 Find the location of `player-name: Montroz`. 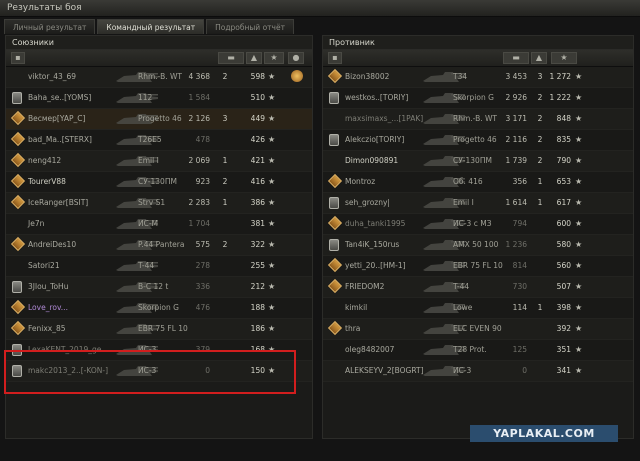

player-name: Montroz is located at coordinates (360, 181).